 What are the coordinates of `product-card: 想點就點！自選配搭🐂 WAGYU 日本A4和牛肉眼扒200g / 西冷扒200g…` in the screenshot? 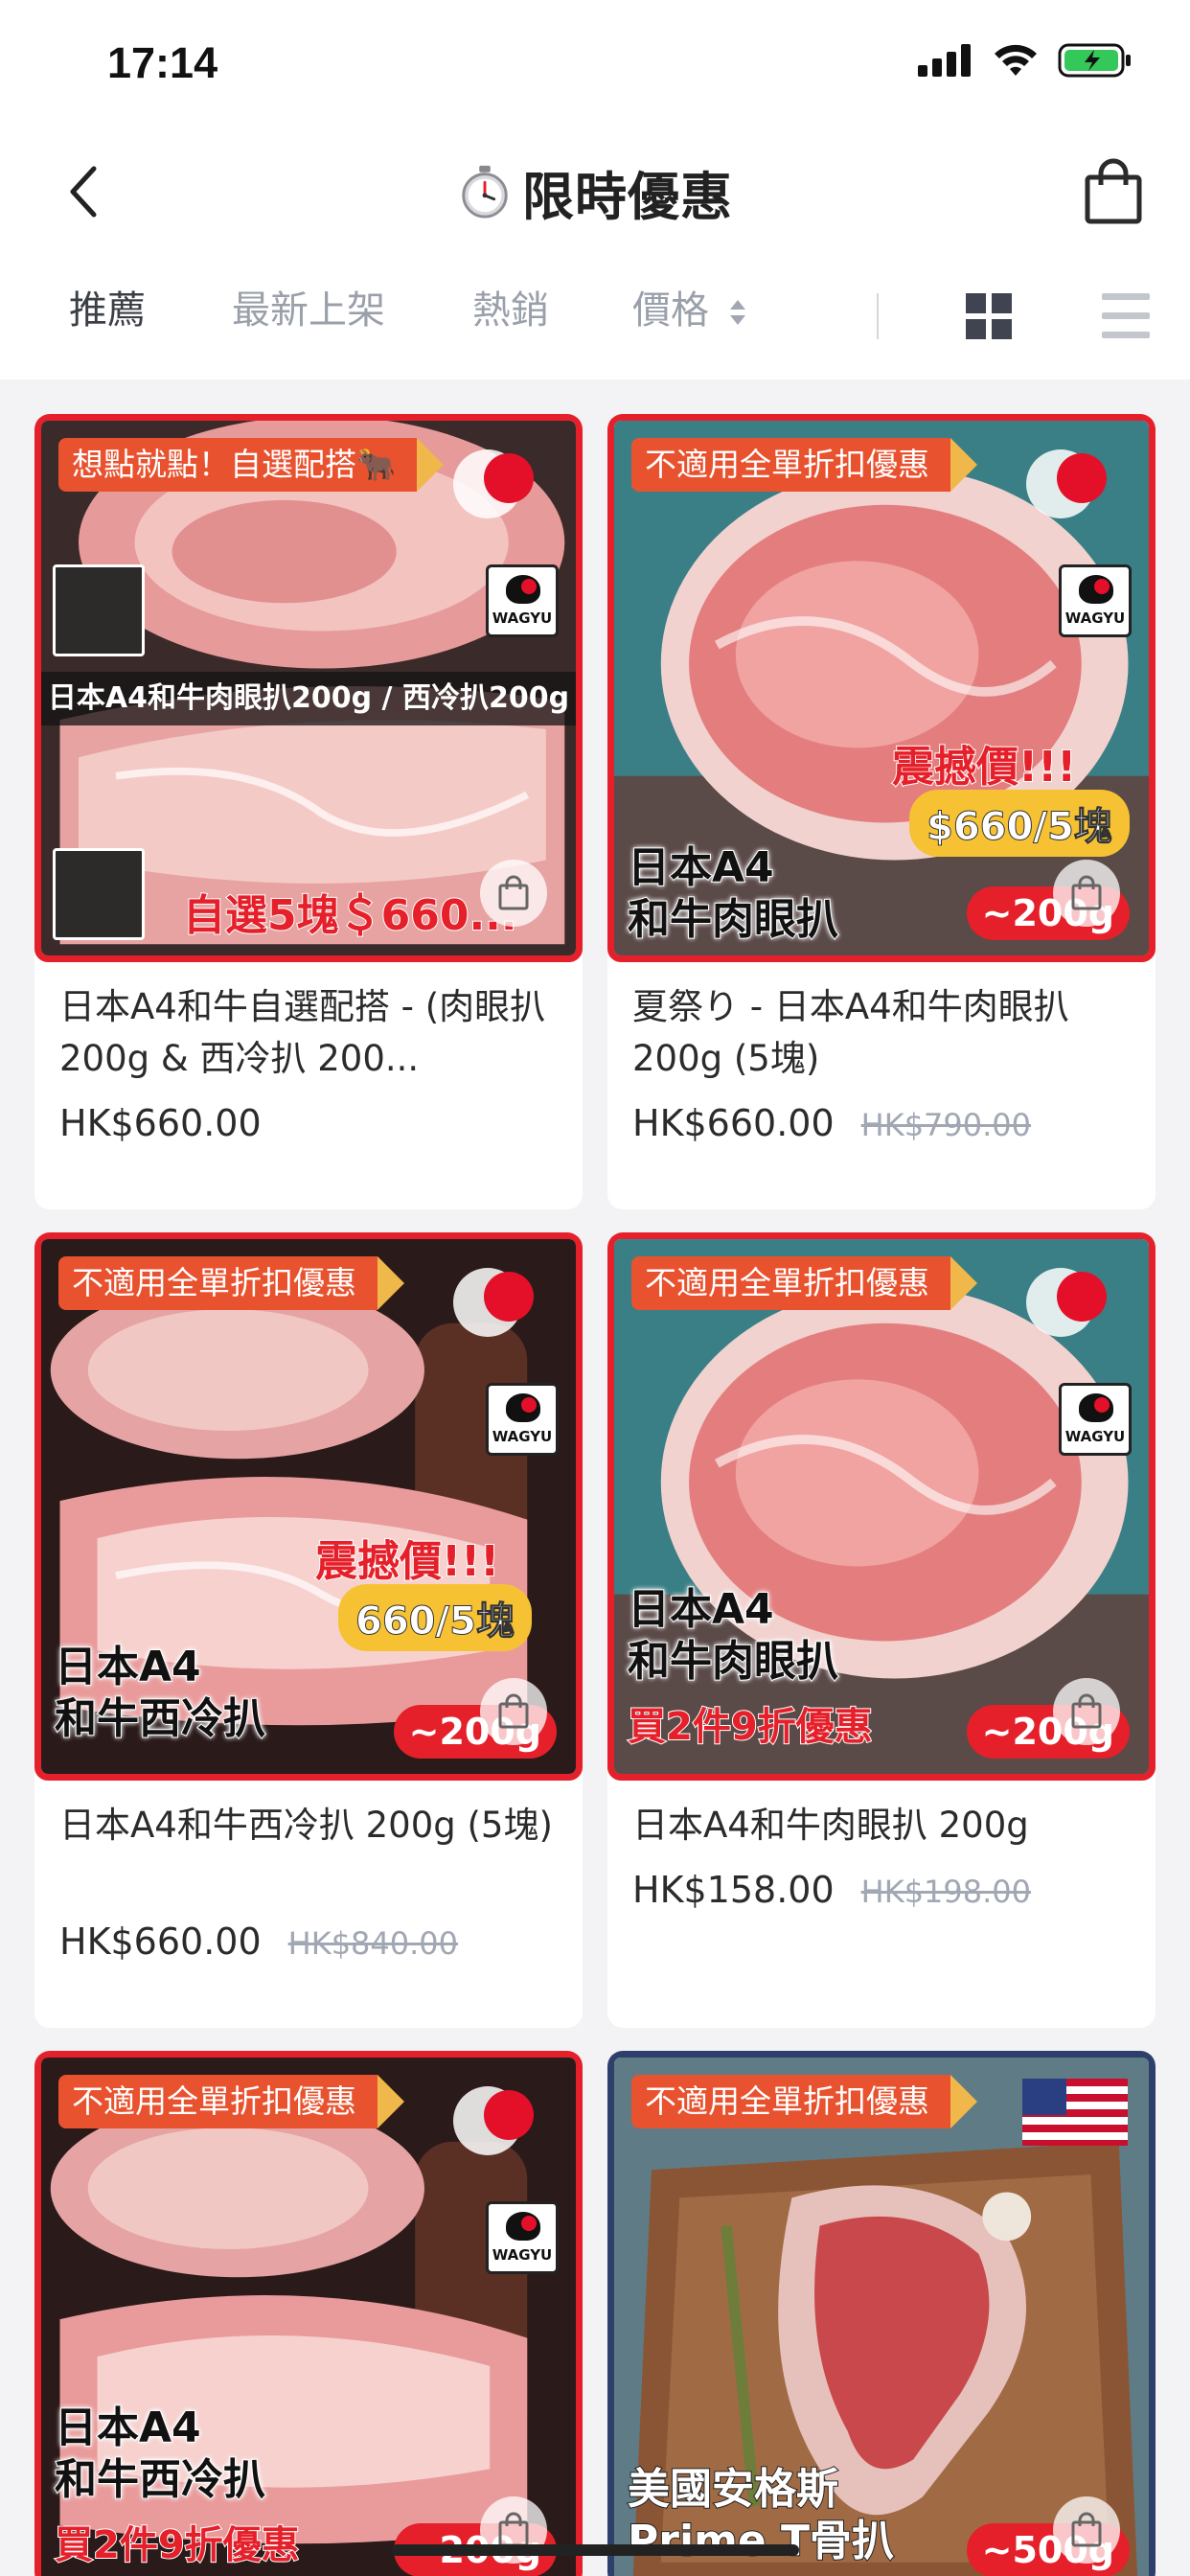 It's located at (309, 811).